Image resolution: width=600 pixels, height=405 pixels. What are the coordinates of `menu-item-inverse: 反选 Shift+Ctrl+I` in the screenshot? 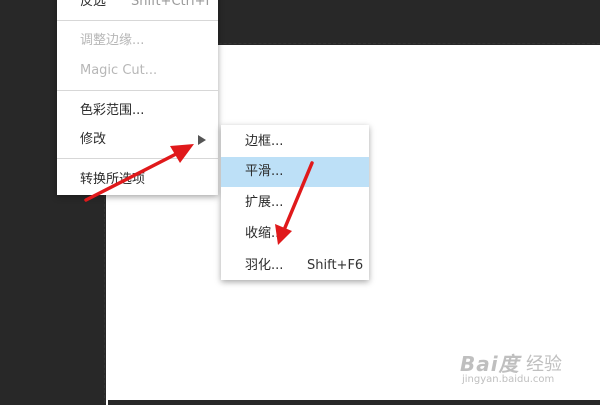 It's located at (137, 8).